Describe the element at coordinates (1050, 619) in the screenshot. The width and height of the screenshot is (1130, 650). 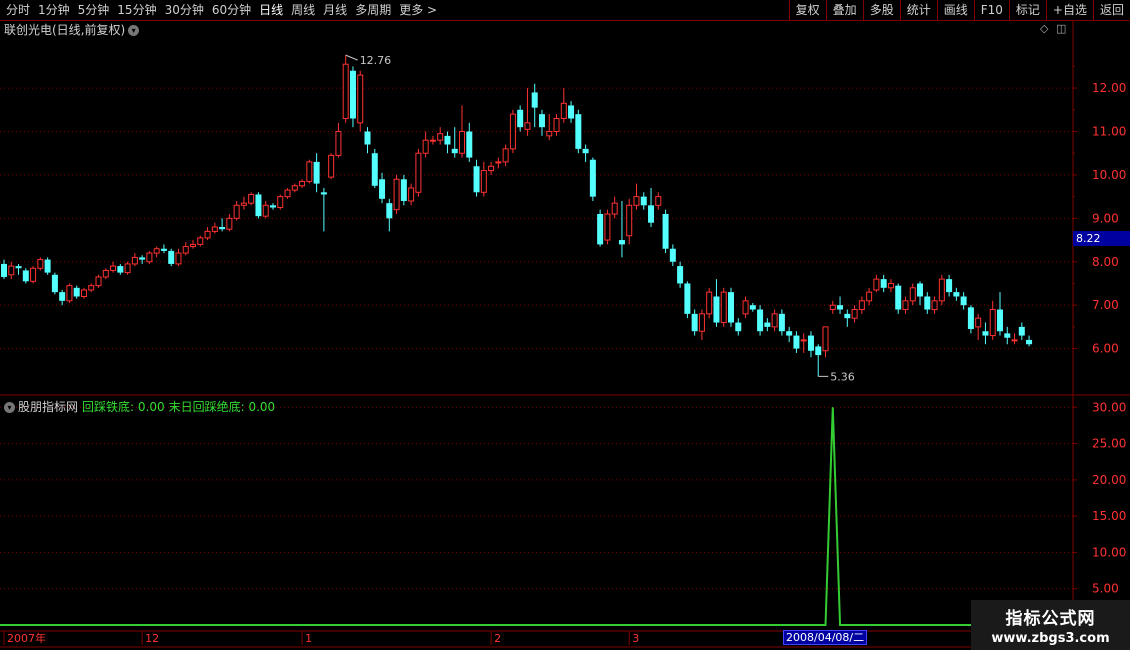
I see `watermark-line1: 指标公式网` at that location.